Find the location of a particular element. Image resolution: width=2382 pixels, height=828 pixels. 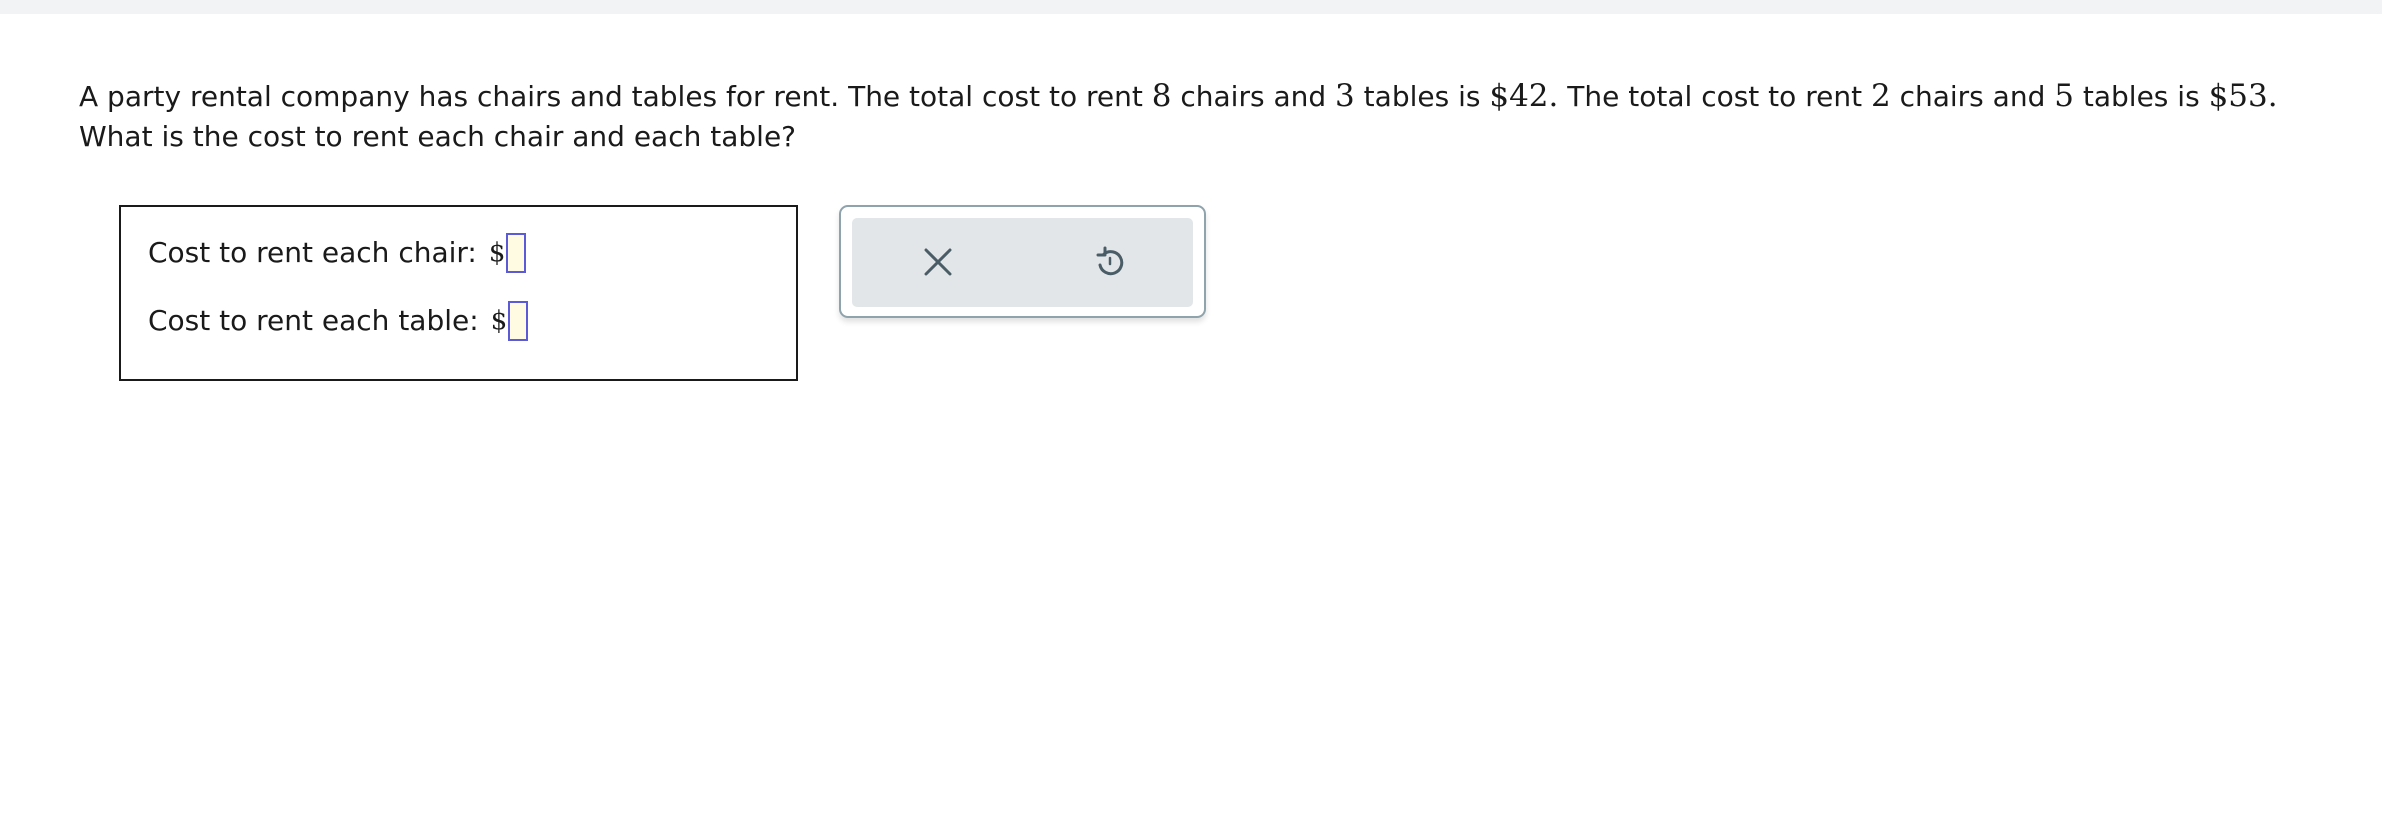

undo-button is located at coordinates (1110, 262).